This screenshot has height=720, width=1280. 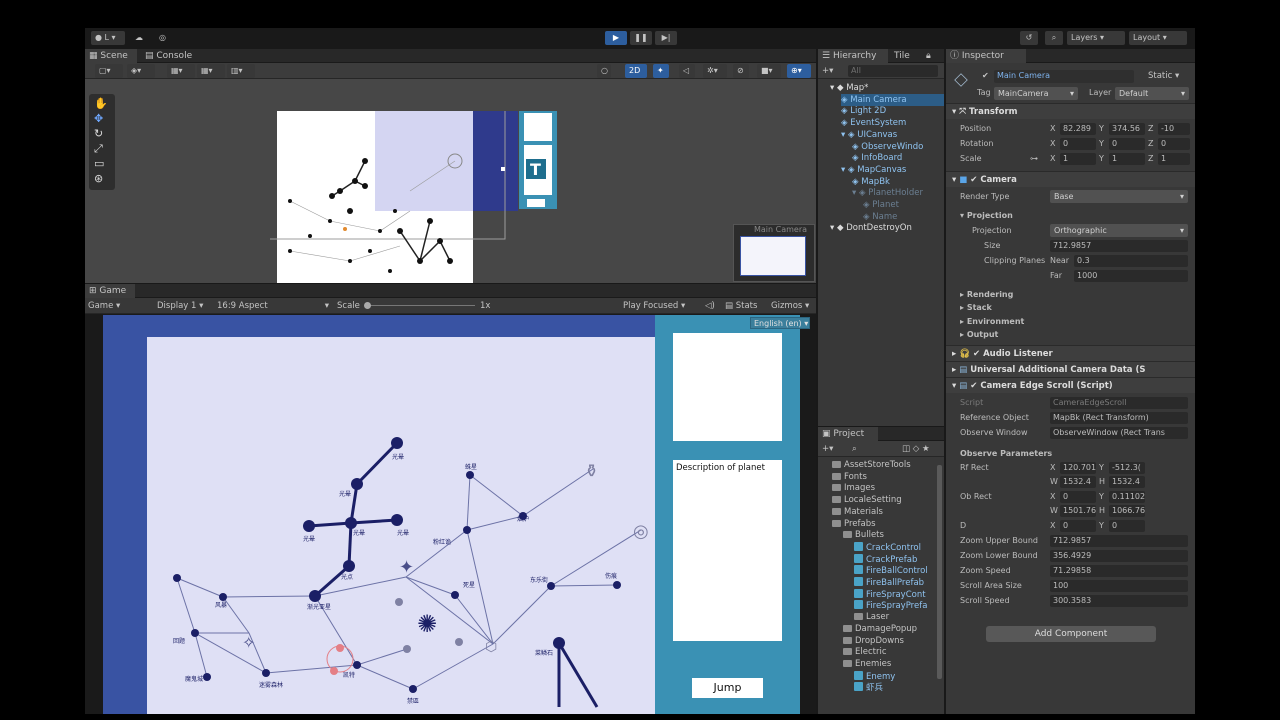 What do you see at coordinates (98, 118) in the screenshot?
I see `move-tool-icon: ✥` at bounding box center [98, 118].